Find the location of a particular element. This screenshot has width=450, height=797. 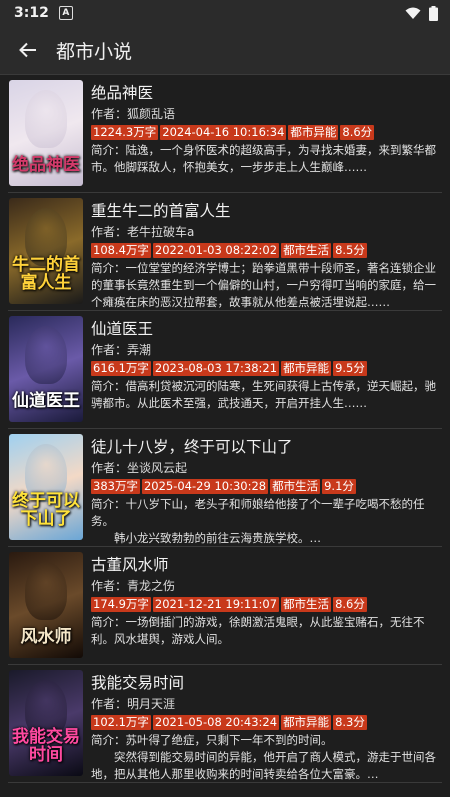

book-title: 古董风水师 is located at coordinates (130, 565).